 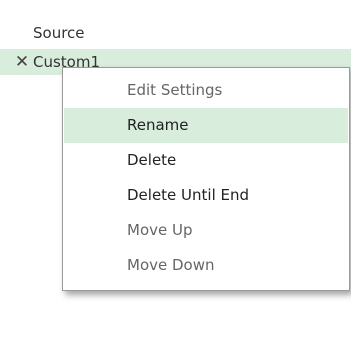 What do you see at coordinates (175, 33) in the screenshot?
I see `step-source: Source` at bounding box center [175, 33].